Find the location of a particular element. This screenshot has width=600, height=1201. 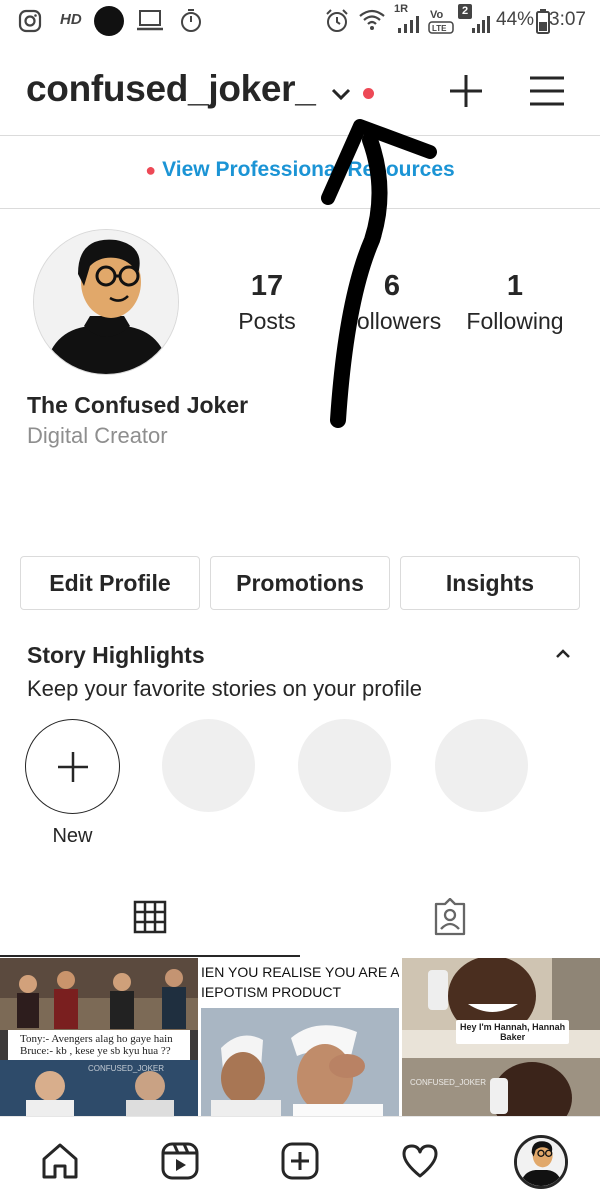

signal-sim2-icon is located at coordinates (481, 24).